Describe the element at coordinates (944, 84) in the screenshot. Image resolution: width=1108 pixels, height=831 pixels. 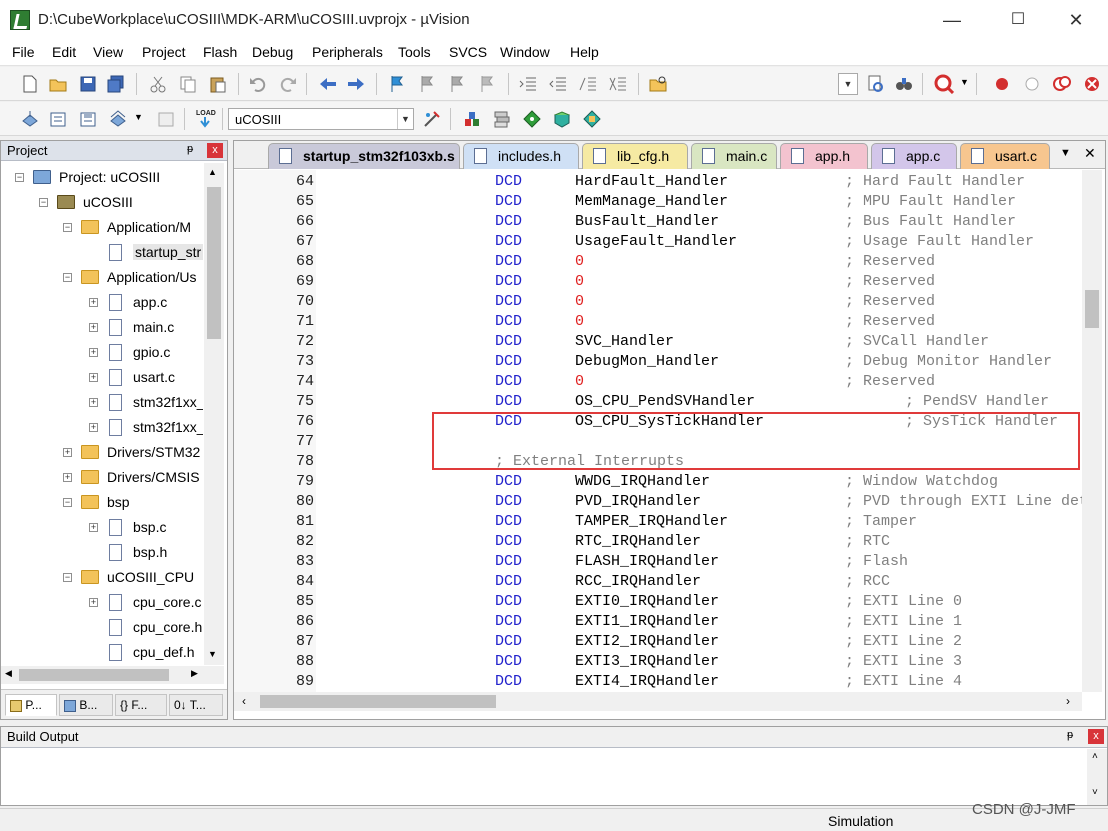
I see `debug-session-icon` at that location.